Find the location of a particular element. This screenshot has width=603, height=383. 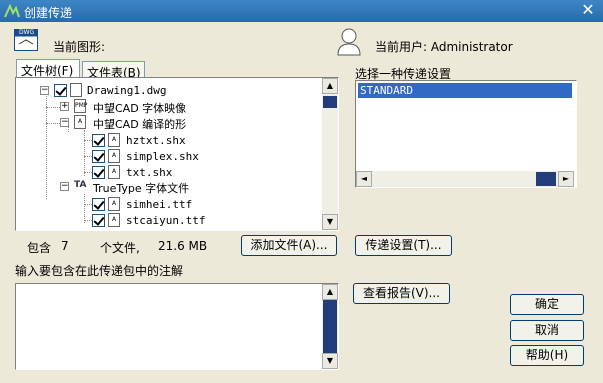

expander-root: − is located at coordinates (44, 90).